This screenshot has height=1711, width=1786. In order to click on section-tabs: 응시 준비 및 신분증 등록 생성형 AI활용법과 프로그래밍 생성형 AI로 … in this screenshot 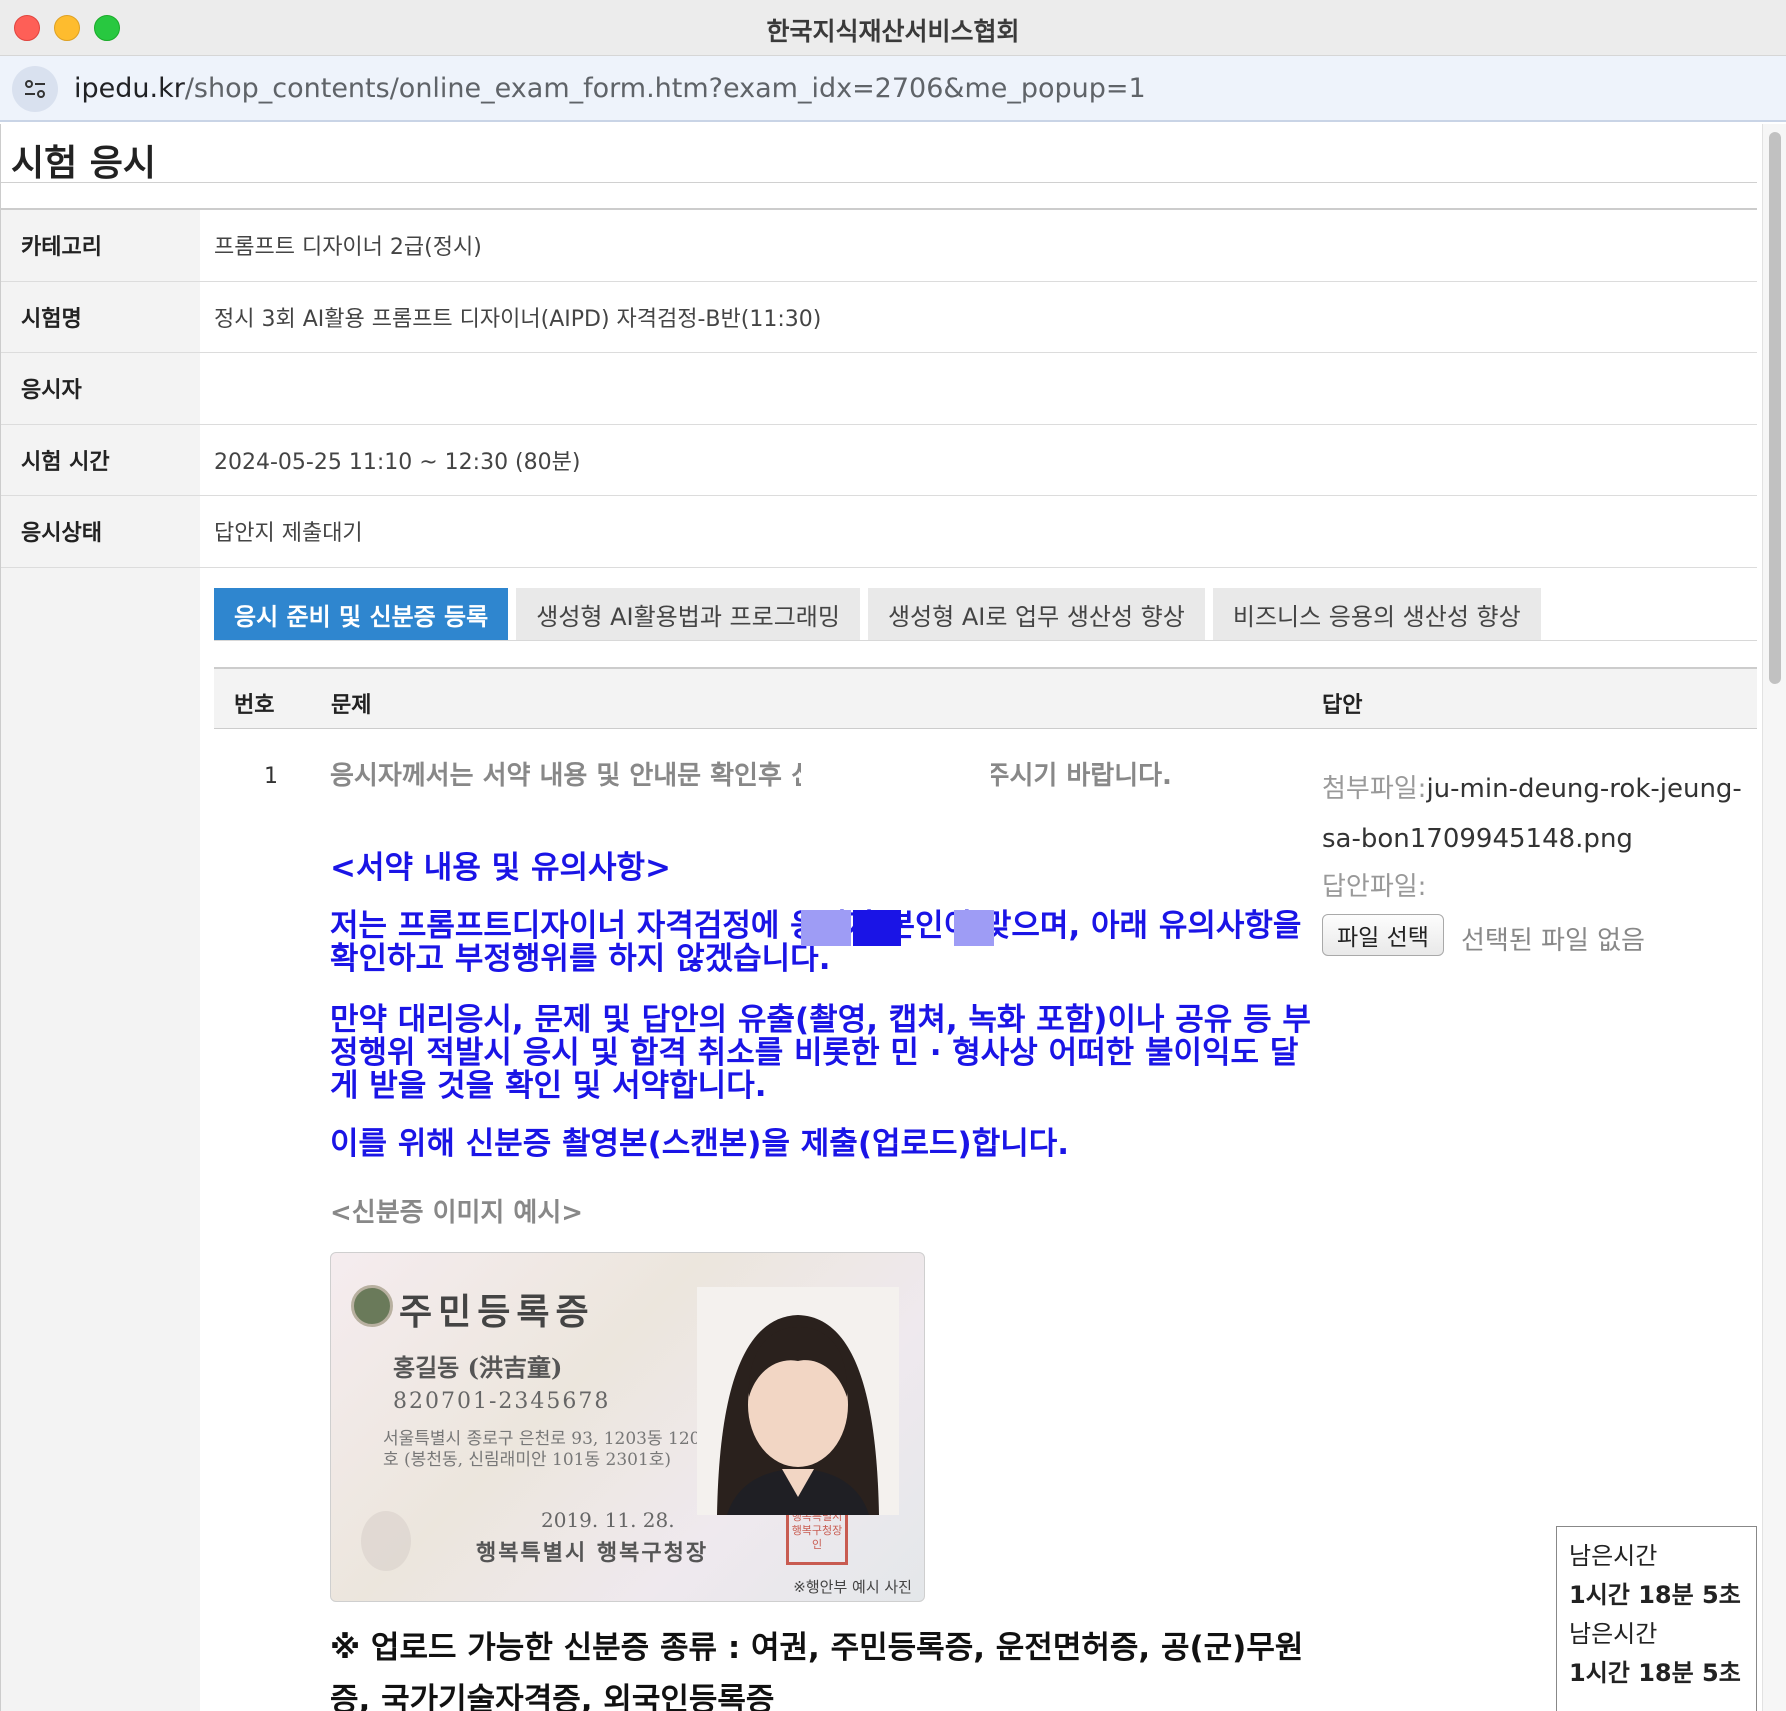, I will do `click(877, 614)`.